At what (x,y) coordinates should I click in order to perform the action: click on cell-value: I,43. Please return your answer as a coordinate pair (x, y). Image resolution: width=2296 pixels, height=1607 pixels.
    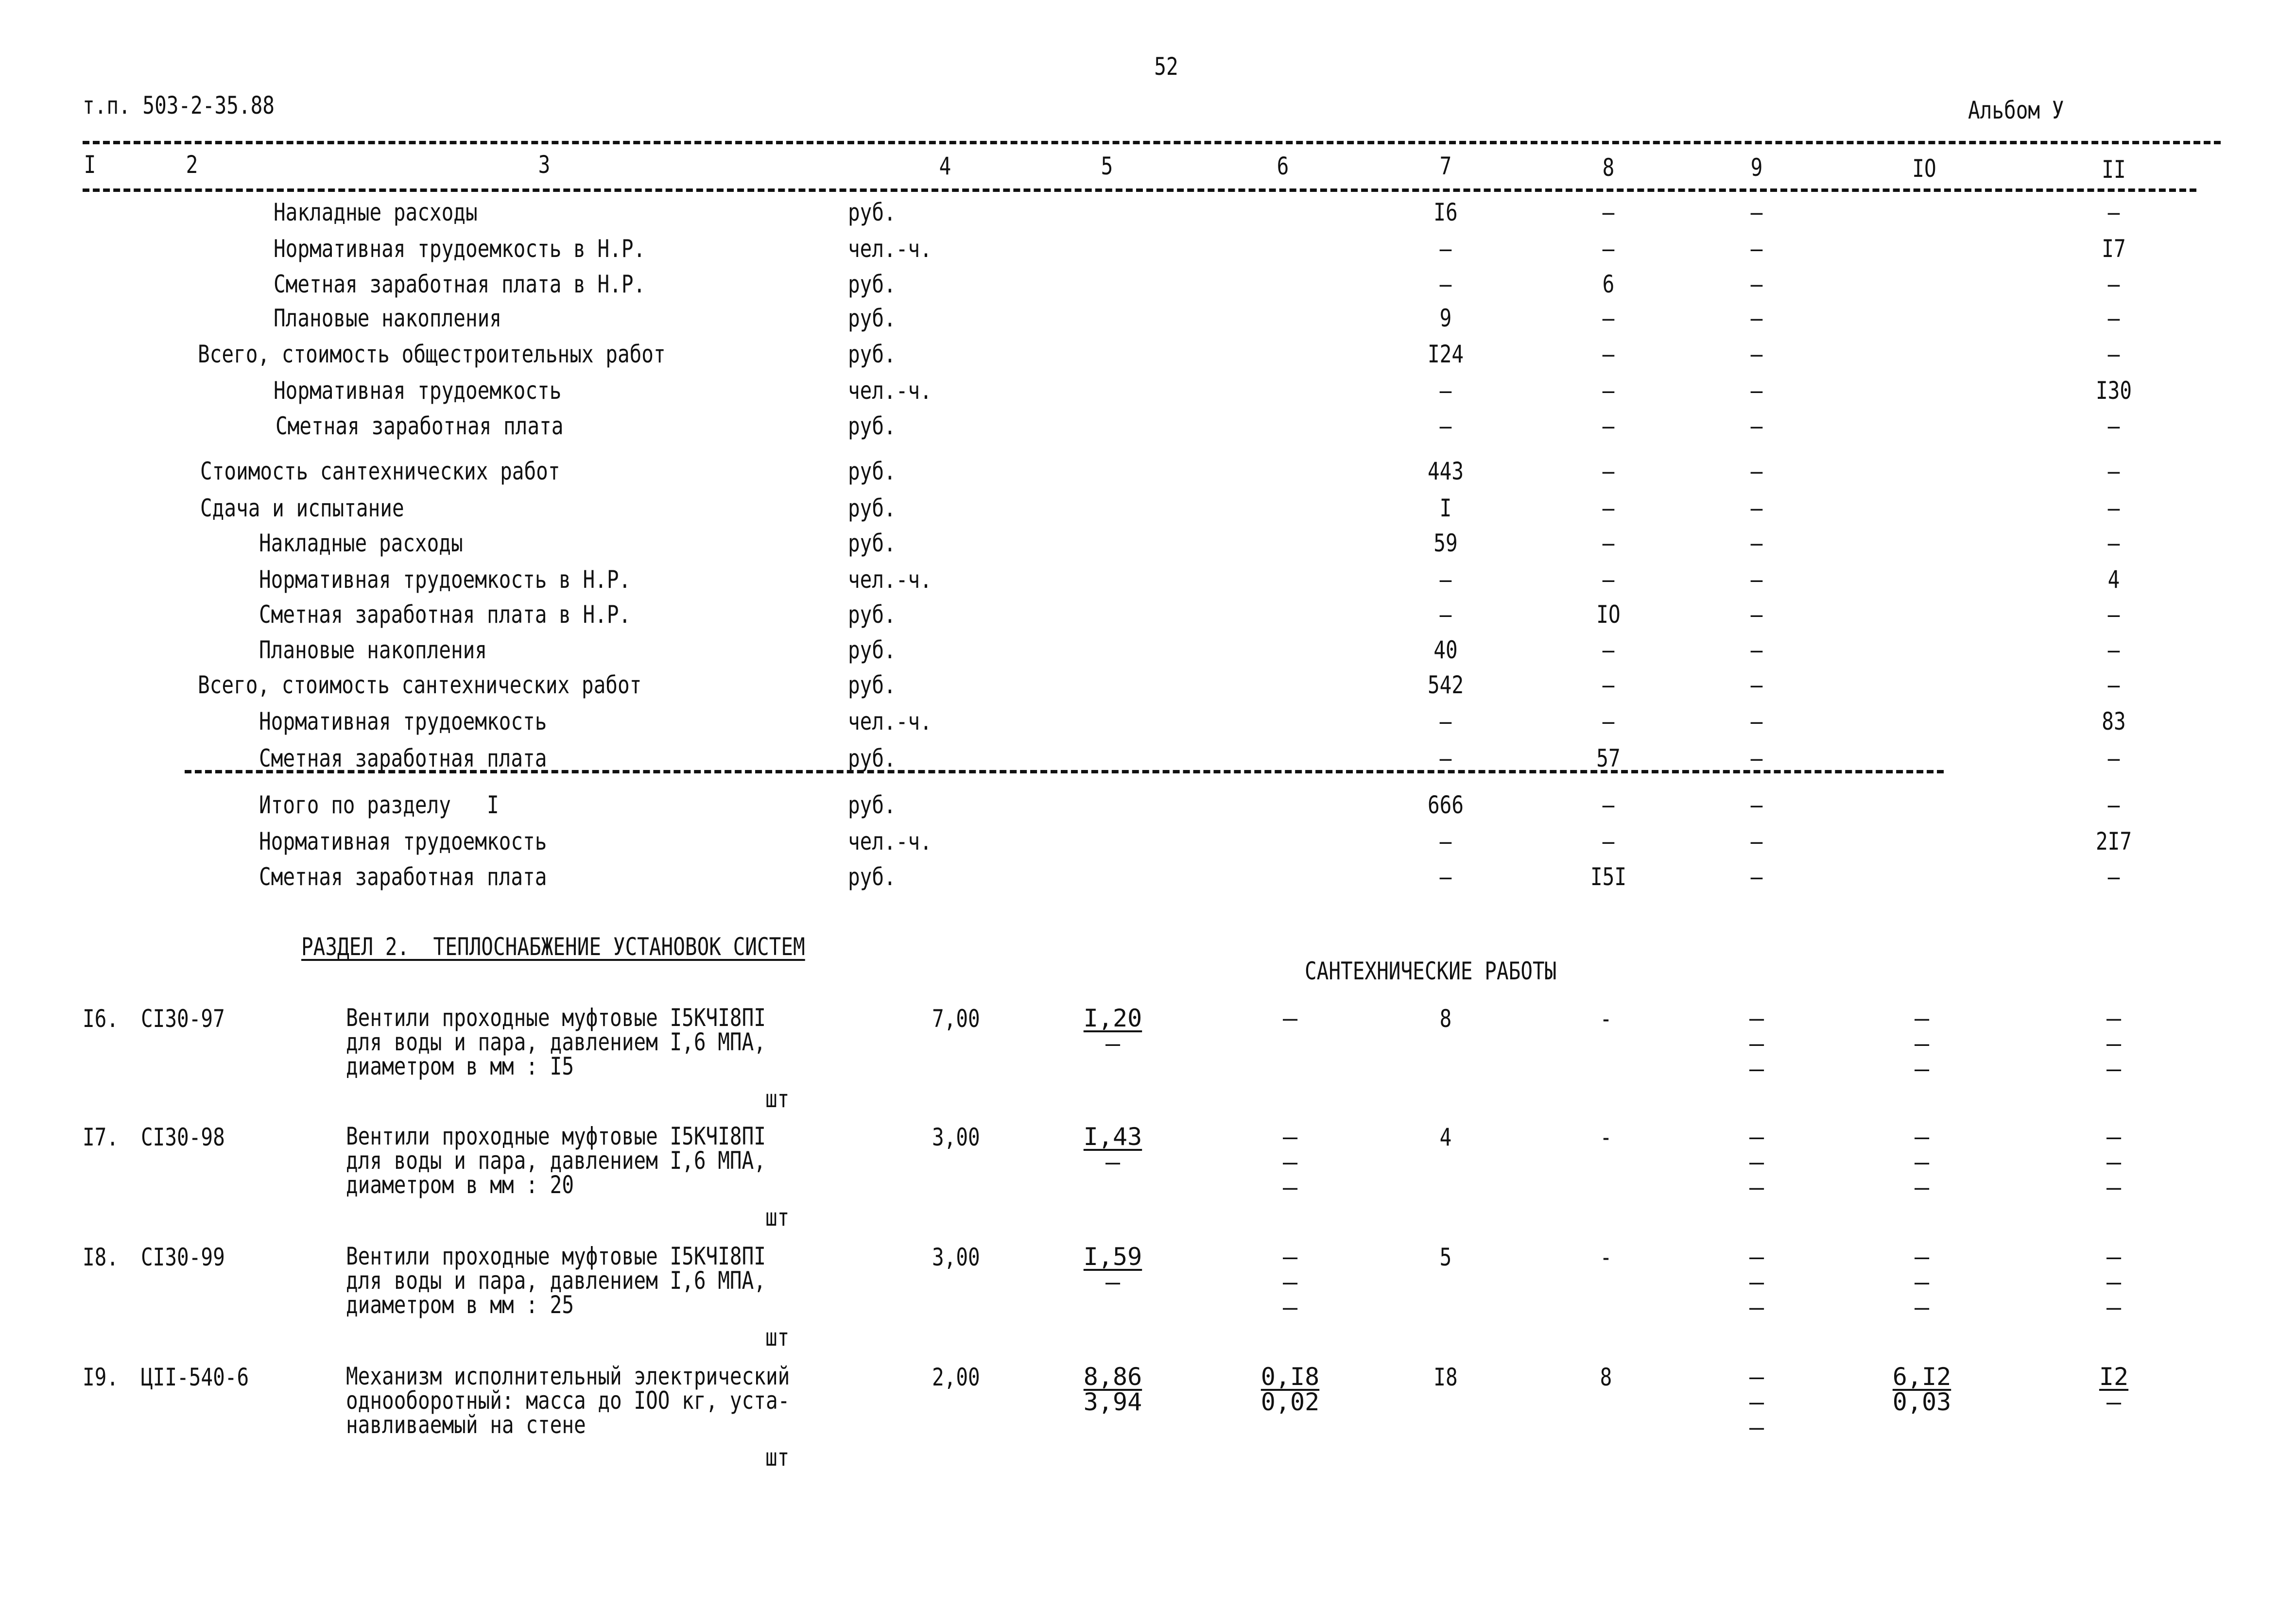
    Looking at the image, I should click on (1112, 1137).